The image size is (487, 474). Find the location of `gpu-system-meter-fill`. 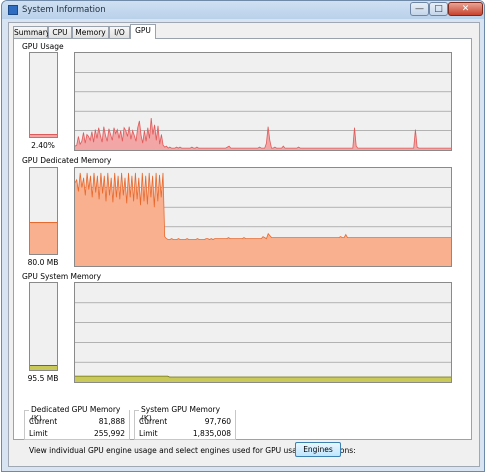

gpu-system-meter-fill is located at coordinates (43, 367).